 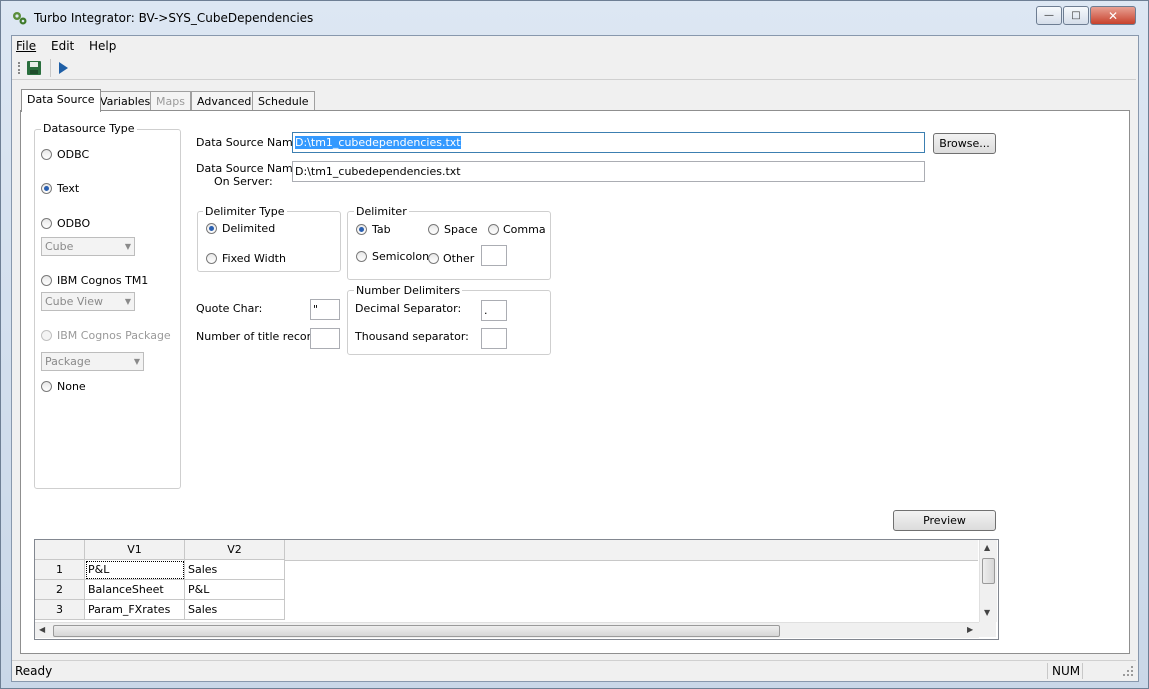 I want to click on grid-column-header: V1, so click(x=135, y=550).